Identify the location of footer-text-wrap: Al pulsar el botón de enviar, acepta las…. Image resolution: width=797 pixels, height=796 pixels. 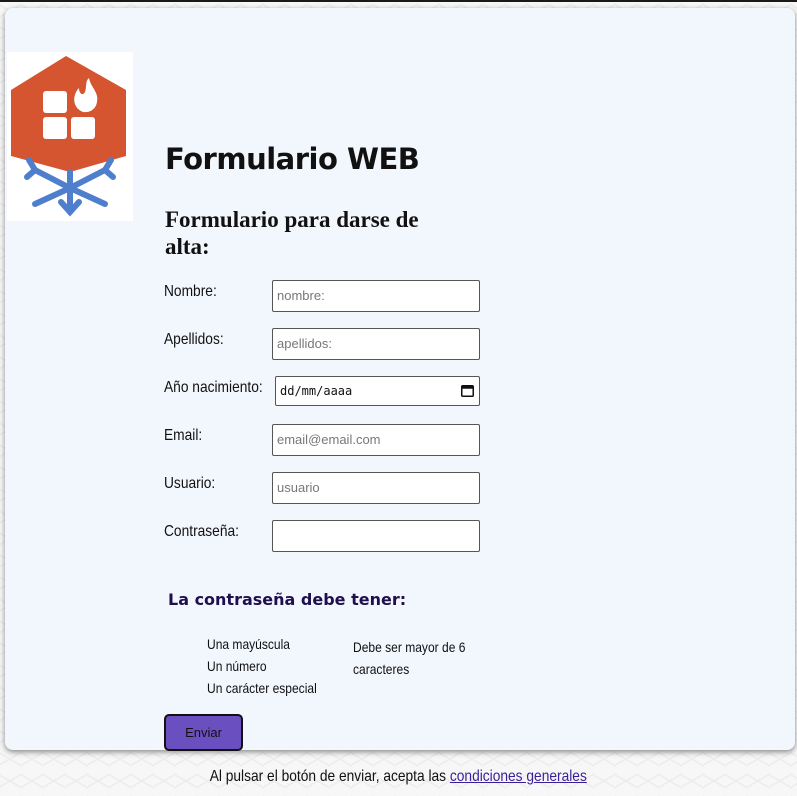
(398, 777).